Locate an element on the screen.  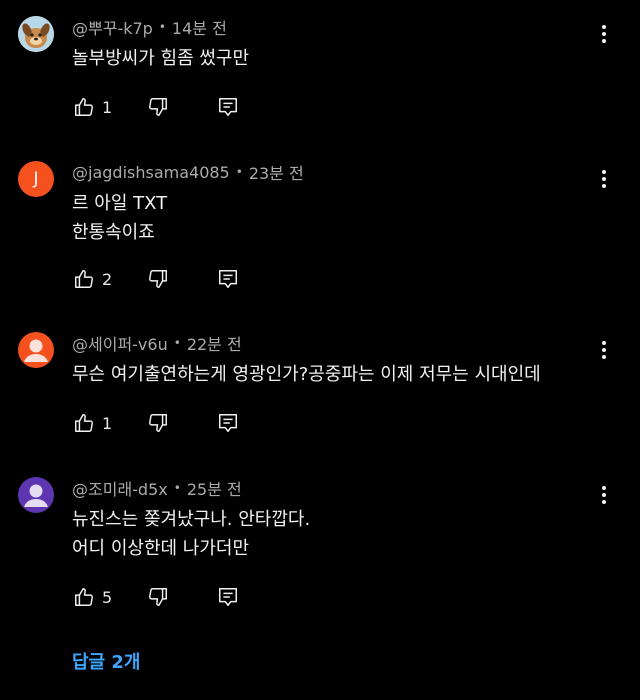
comment-actions: 2 is located at coordinates (156, 279).